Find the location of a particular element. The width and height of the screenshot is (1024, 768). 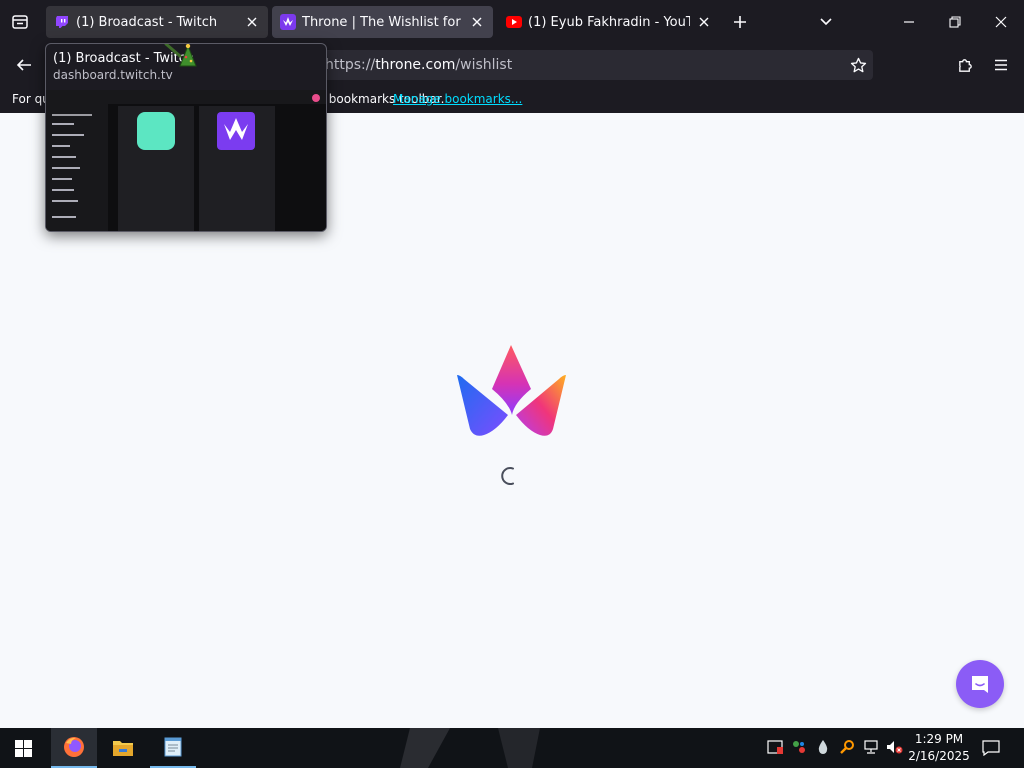

menu-button is located at coordinates (1001, 65).